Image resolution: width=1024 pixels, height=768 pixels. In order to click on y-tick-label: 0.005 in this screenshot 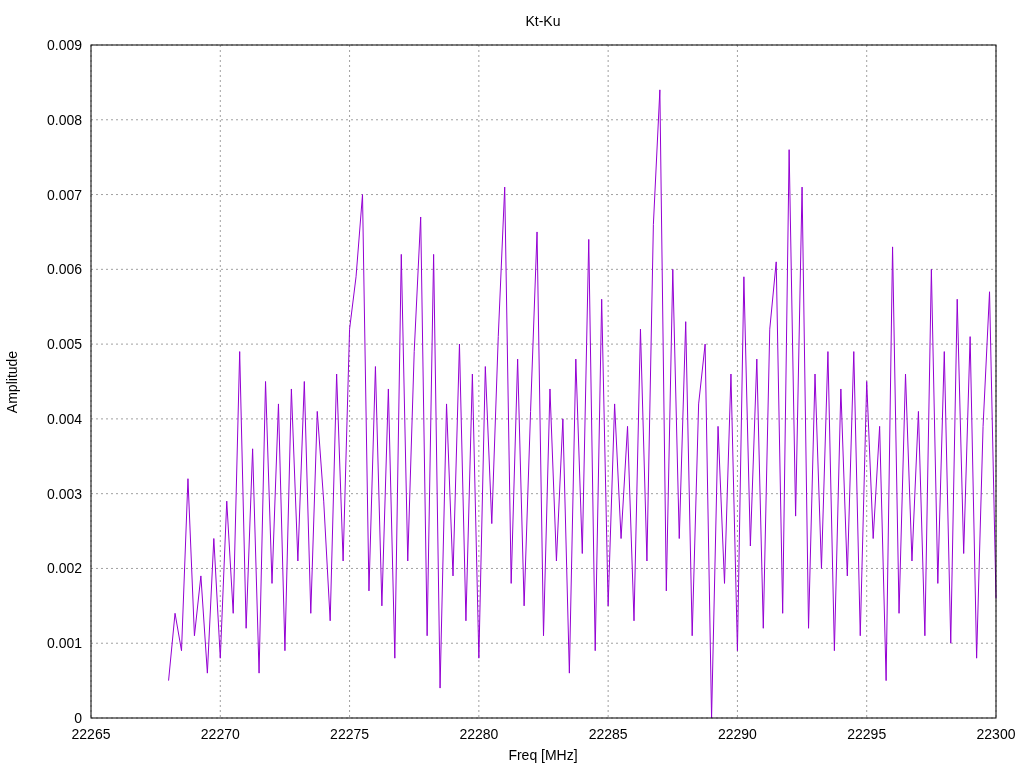, I will do `click(64, 344)`.